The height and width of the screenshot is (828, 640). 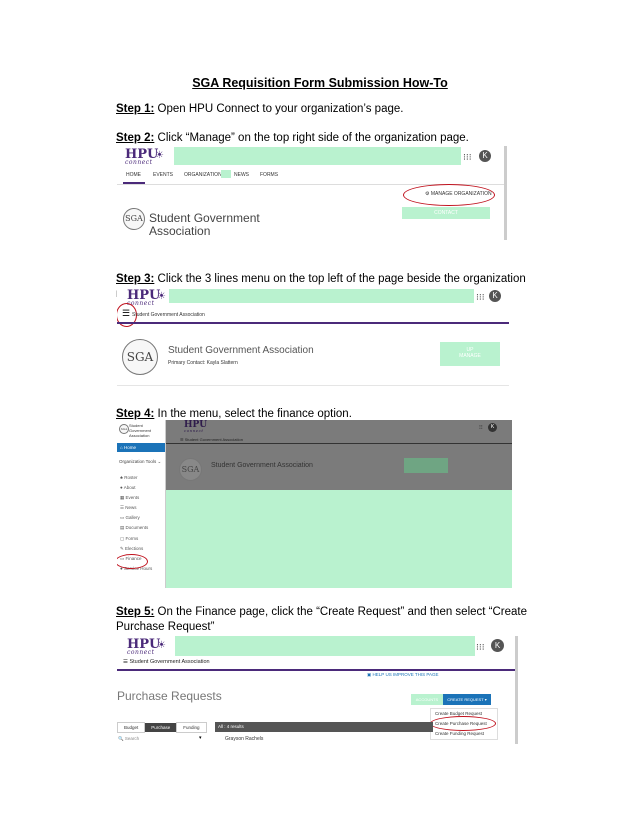 What do you see at coordinates (269, 175) in the screenshot?
I see `nav-forms: FORMS` at bounding box center [269, 175].